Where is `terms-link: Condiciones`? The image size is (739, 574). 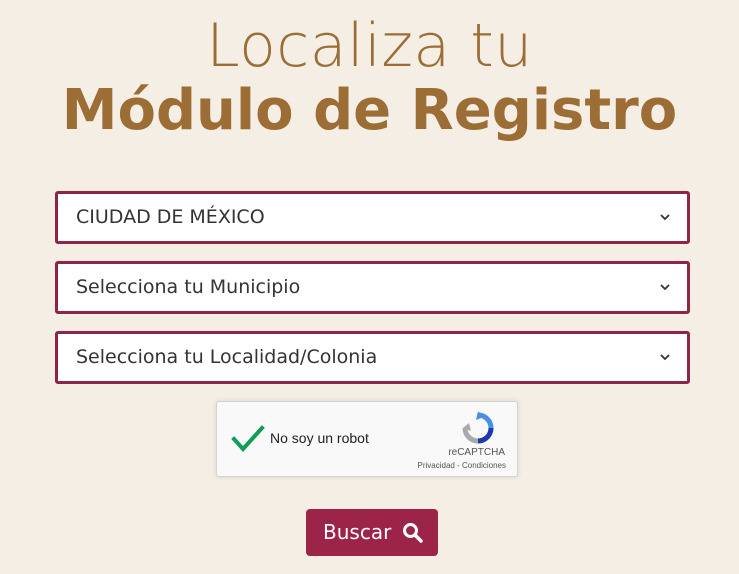
terms-link: Condiciones is located at coordinates (484, 465).